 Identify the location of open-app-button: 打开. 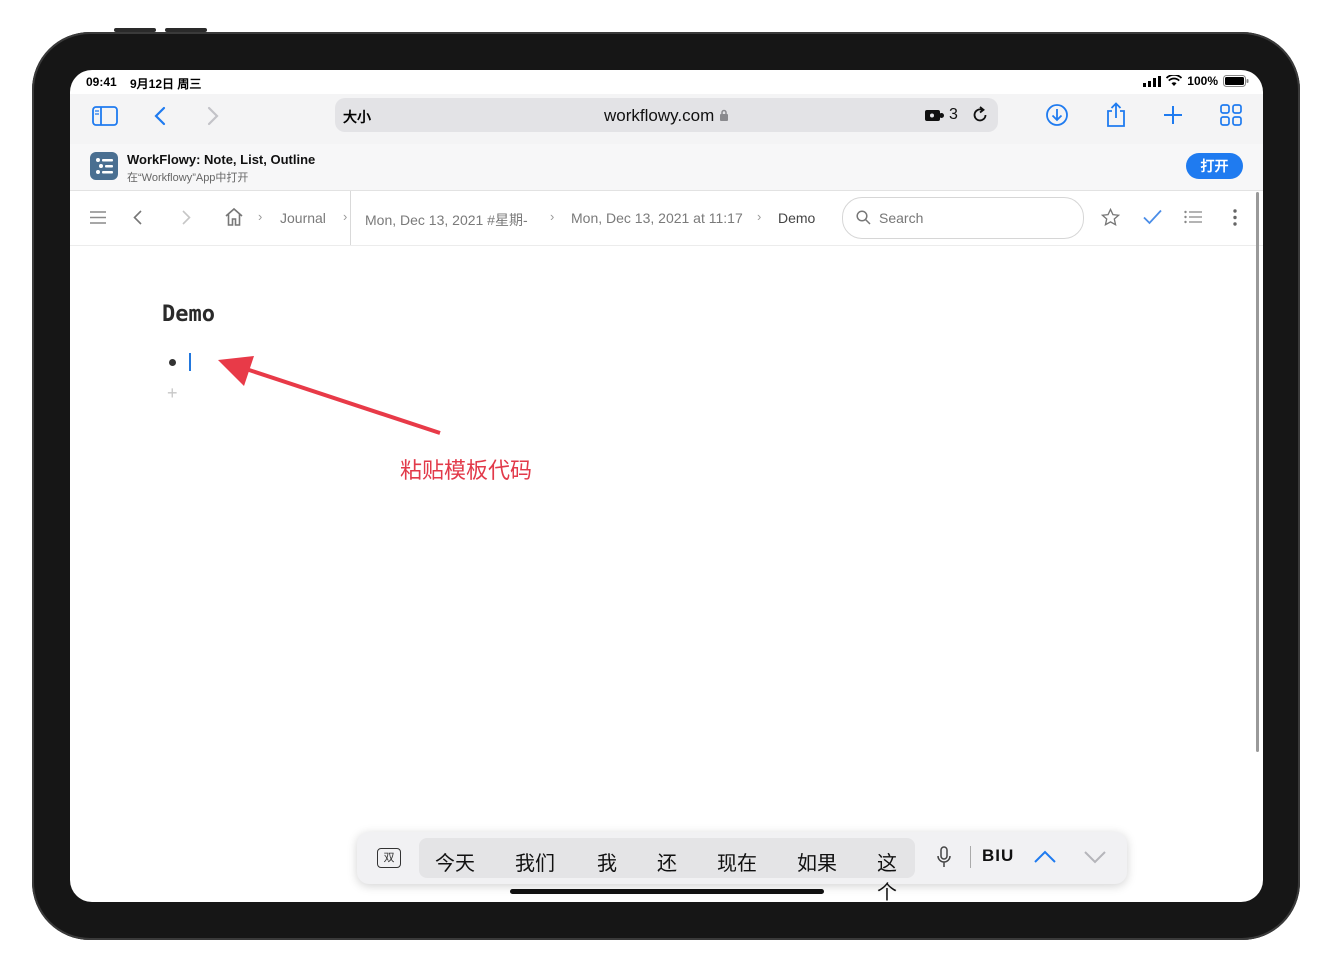
(1214, 166).